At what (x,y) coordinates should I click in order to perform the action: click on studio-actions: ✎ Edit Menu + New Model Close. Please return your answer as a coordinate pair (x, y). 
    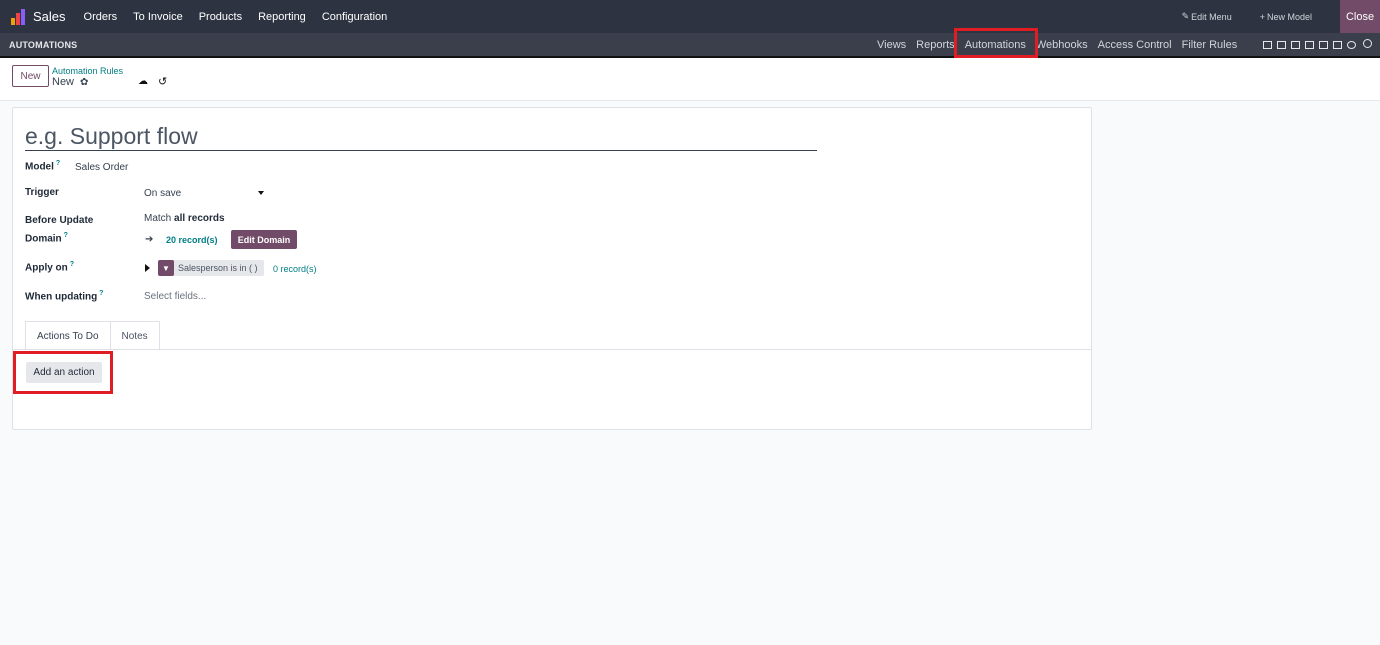
    Looking at the image, I should click on (1281, 16).